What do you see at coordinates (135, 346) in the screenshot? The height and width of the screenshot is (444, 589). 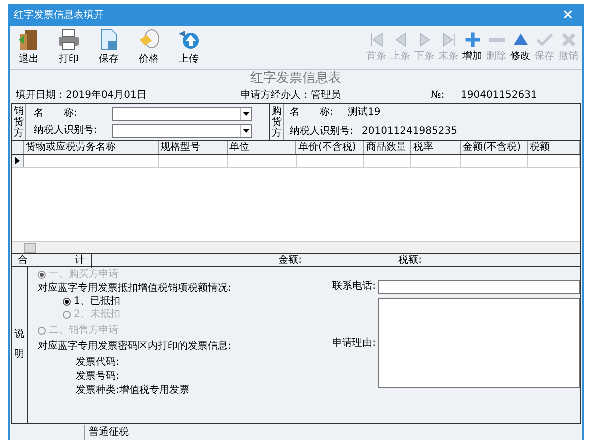 I see `notes-text: 对应蓝字专用发票密码区内打印的发票信息:` at bounding box center [135, 346].